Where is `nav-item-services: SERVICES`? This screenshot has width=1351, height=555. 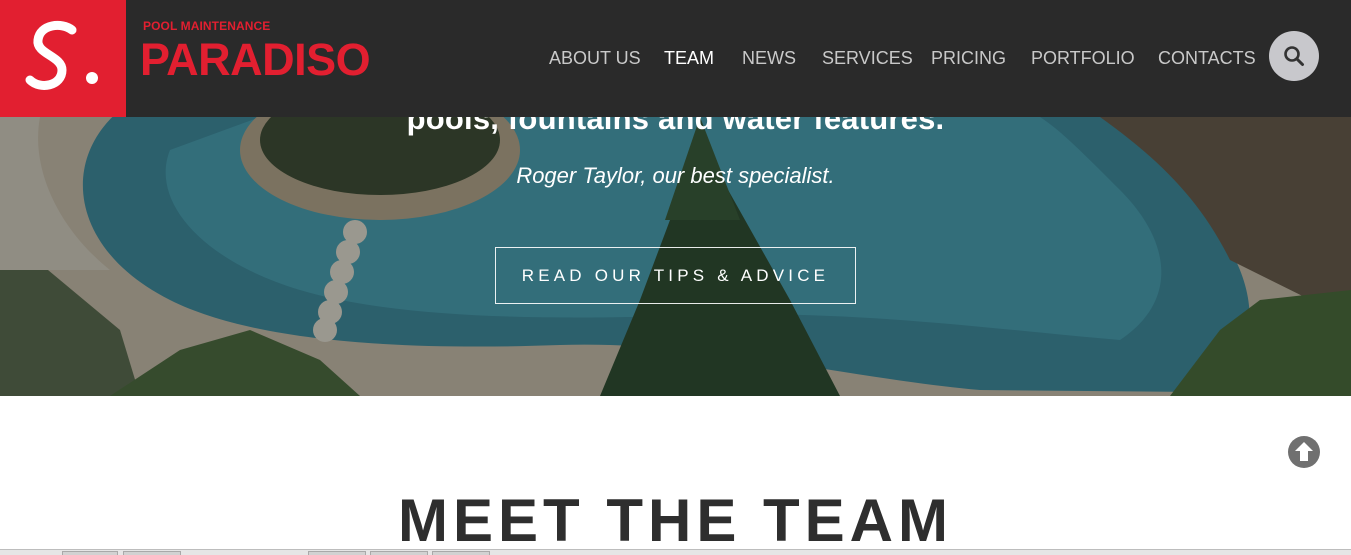
nav-item-services: SERVICES is located at coordinates (867, 58).